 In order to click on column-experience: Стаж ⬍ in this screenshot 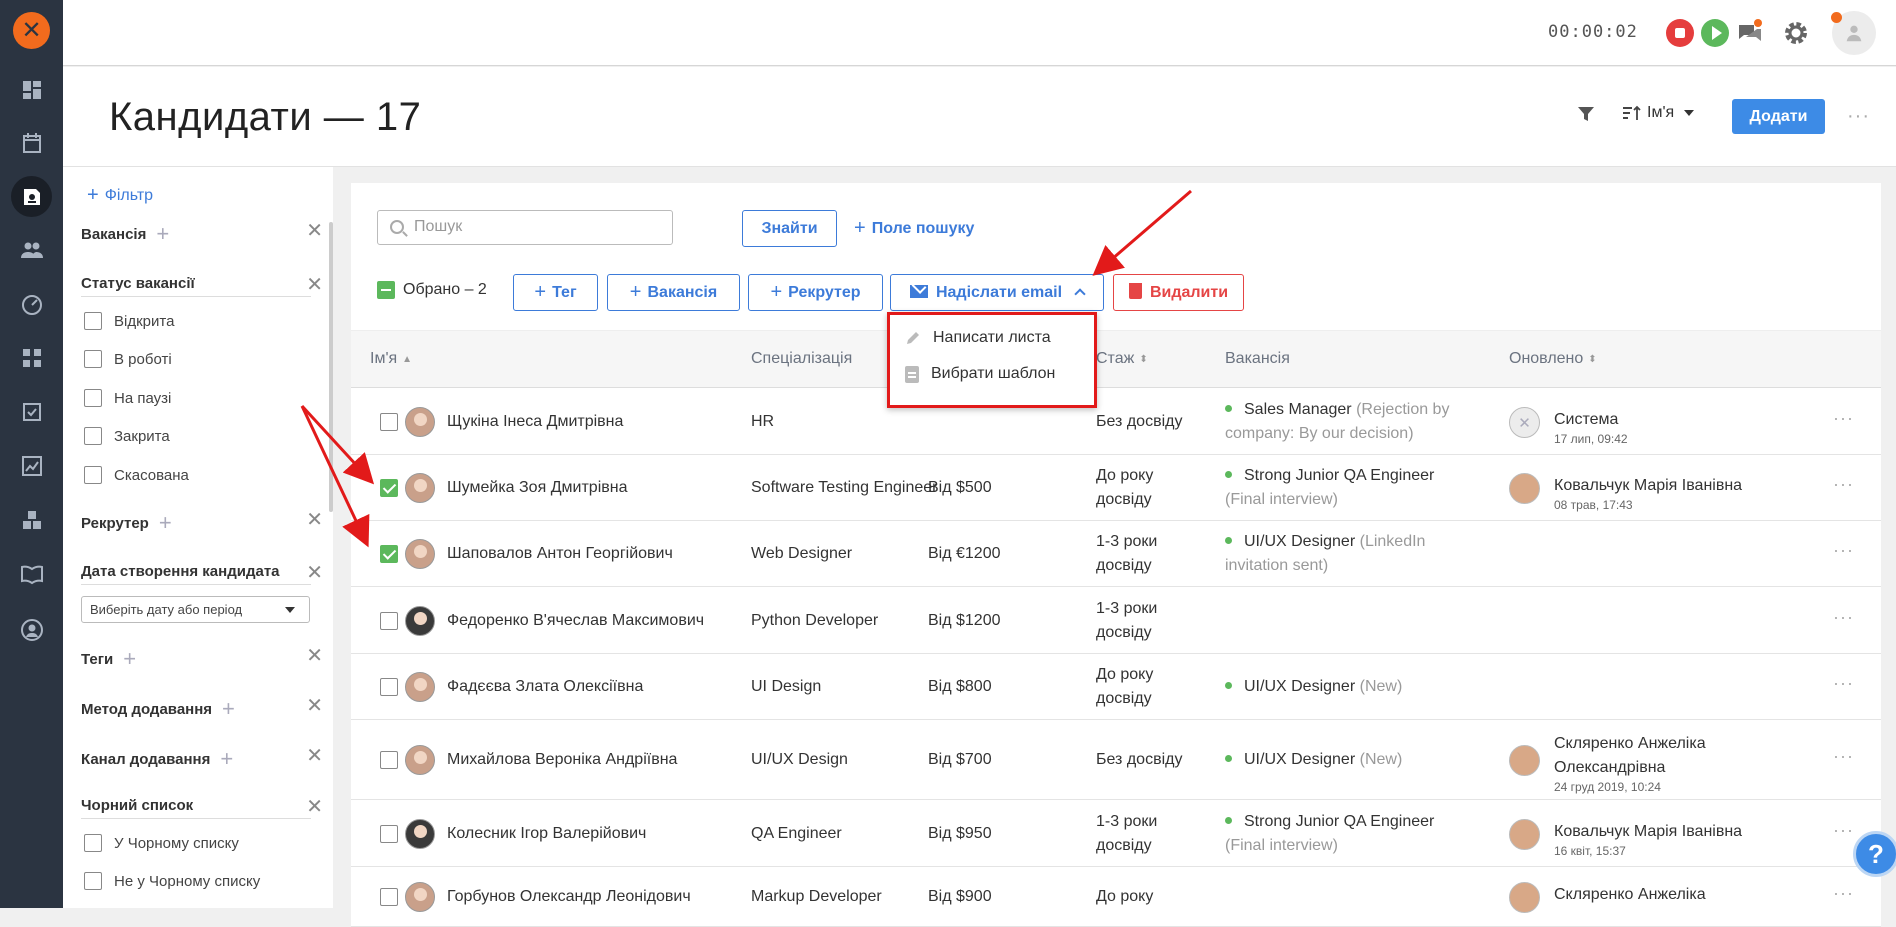, I will do `click(1122, 359)`.